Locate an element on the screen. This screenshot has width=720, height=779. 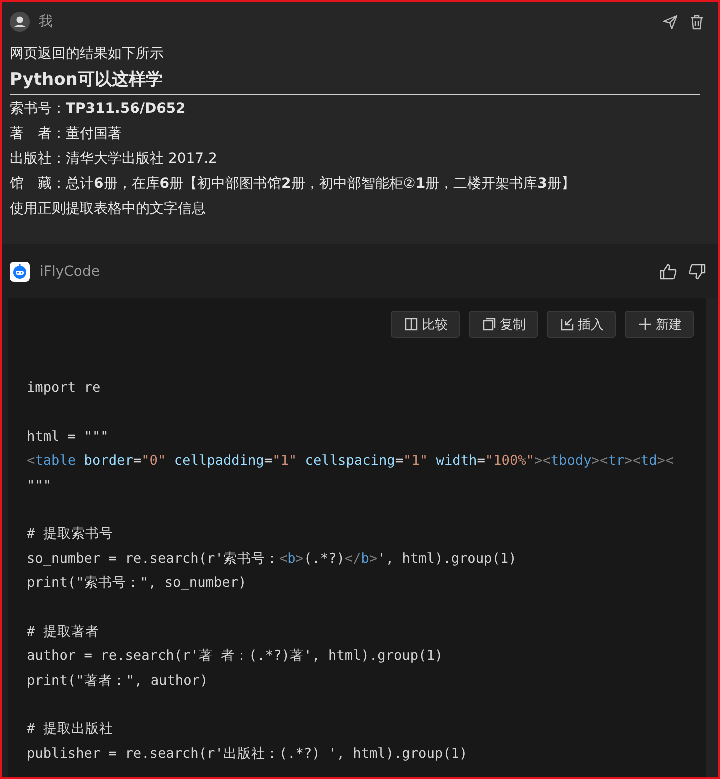
insert-icon is located at coordinates (567, 324).